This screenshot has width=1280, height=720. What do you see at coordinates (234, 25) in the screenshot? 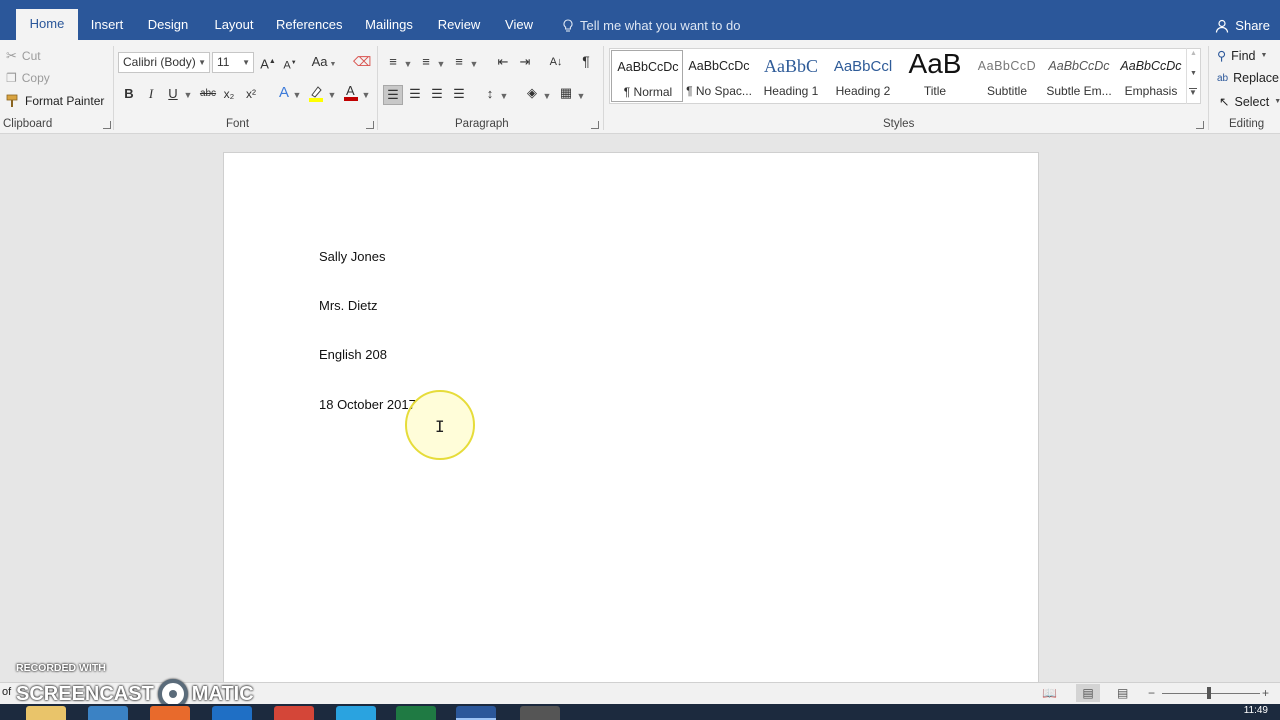
I see `tab-layout: Layout` at bounding box center [234, 25].